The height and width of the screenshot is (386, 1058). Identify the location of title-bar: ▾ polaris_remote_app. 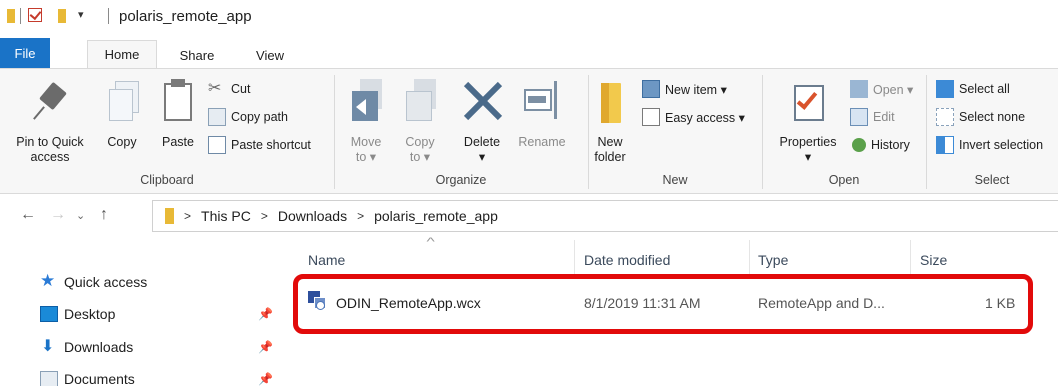
(529, 17).